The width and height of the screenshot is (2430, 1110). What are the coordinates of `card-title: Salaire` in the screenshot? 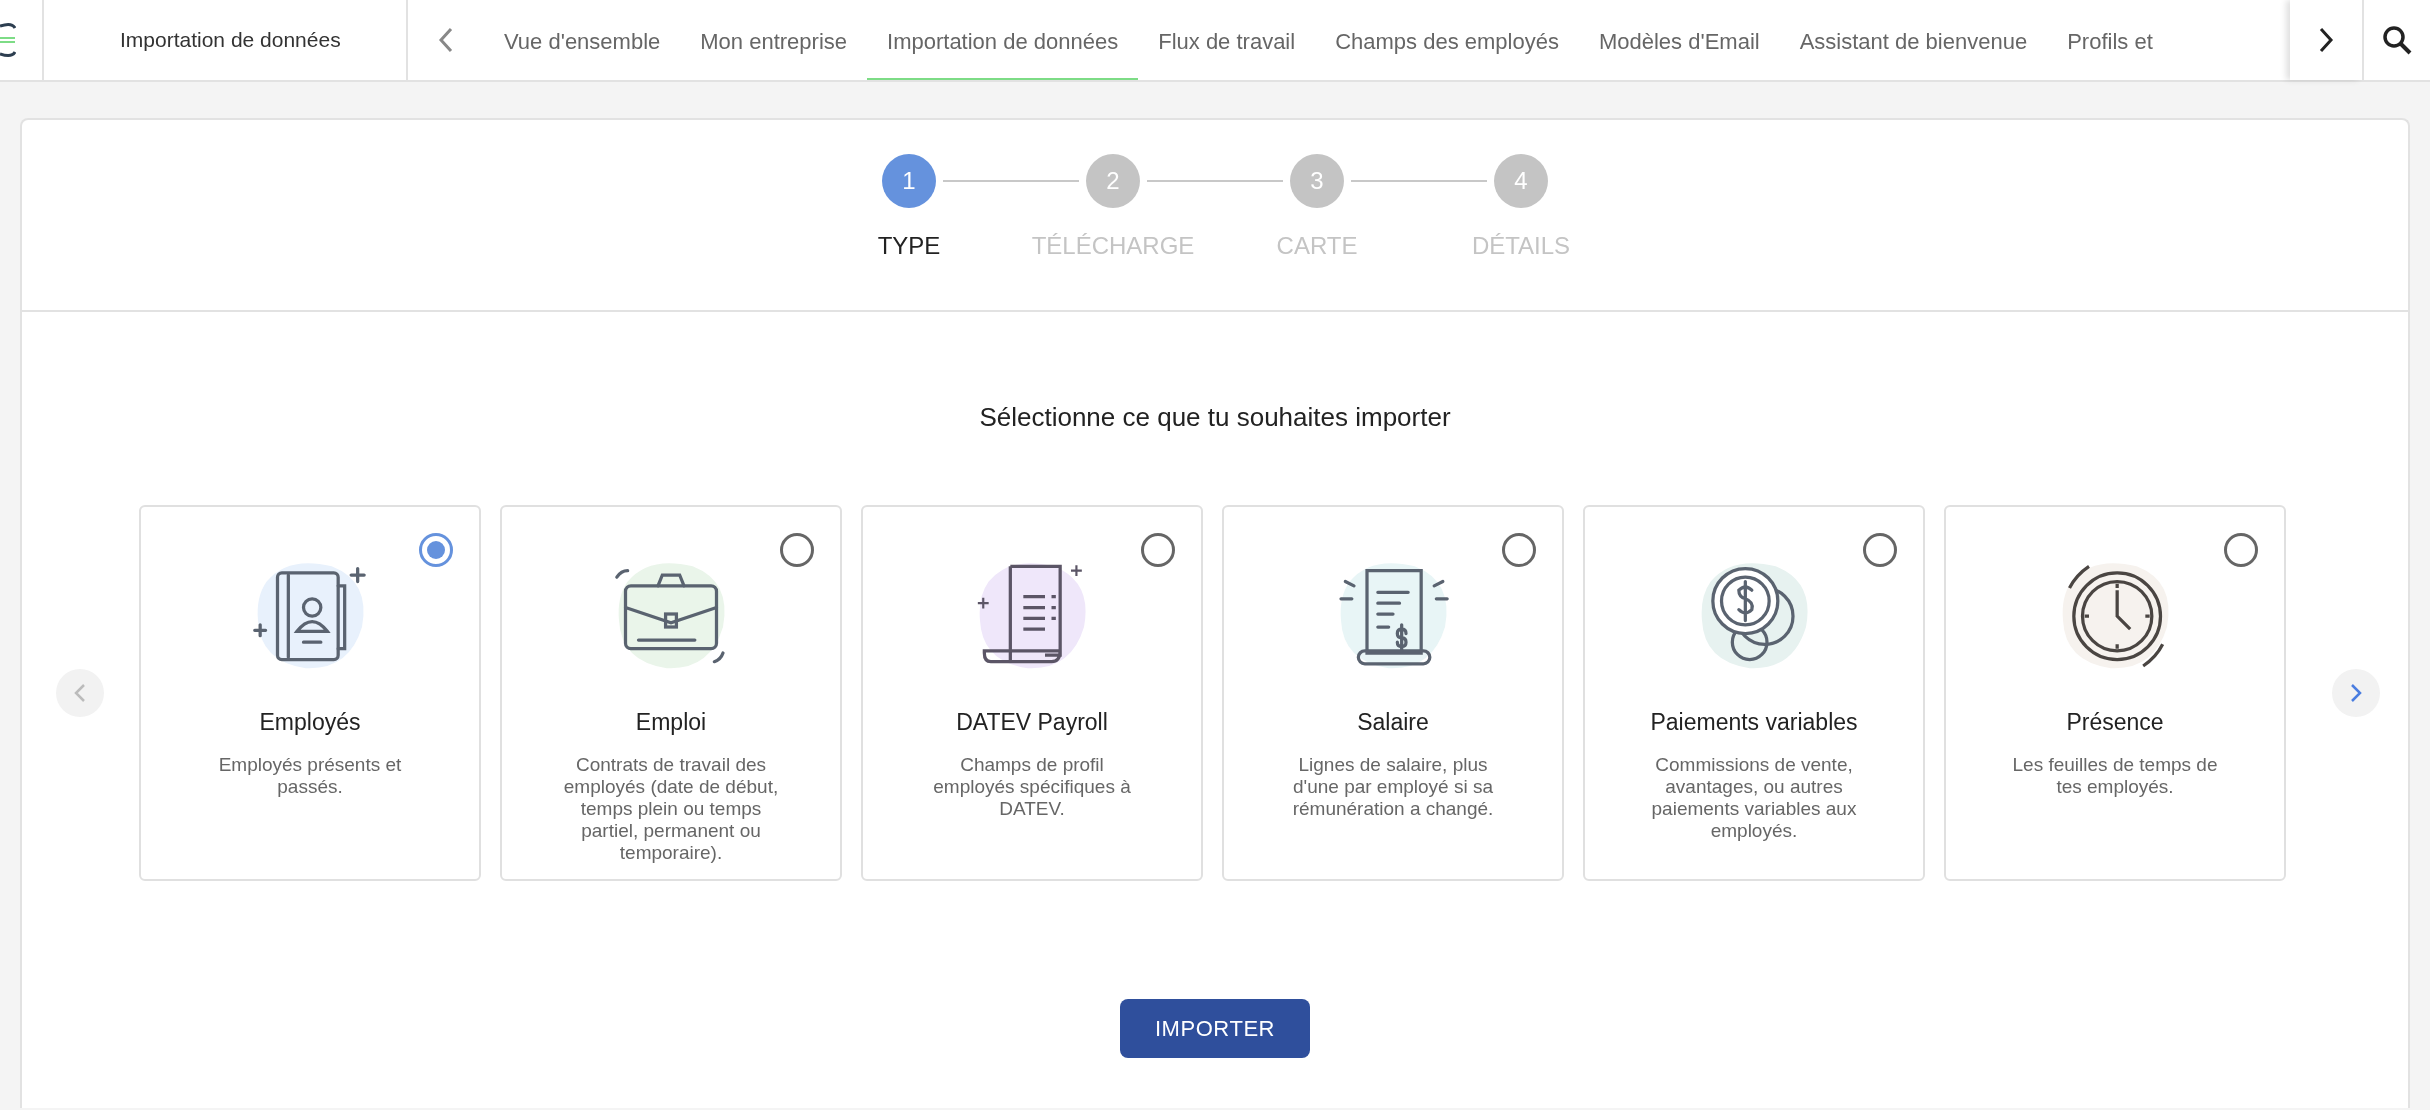 It's located at (1393, 722).